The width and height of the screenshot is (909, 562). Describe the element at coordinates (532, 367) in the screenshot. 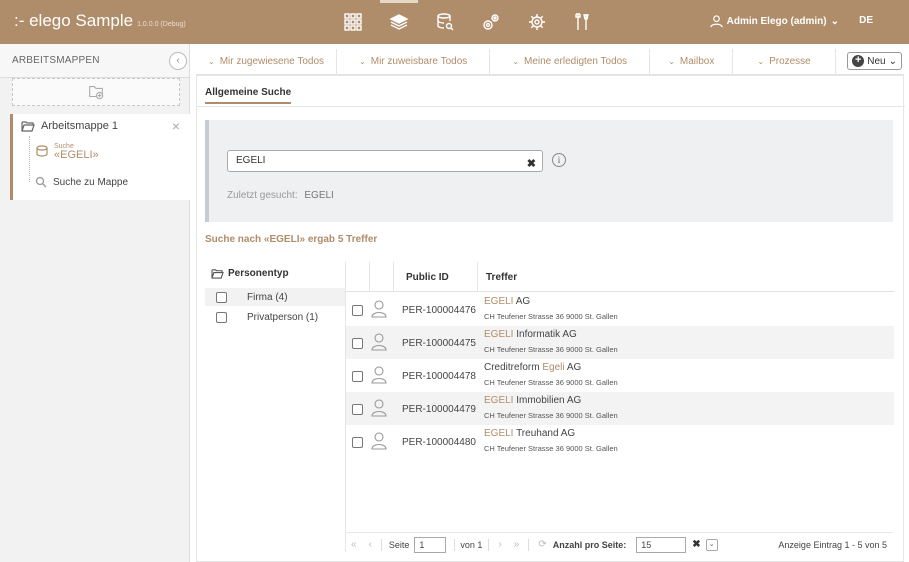

I see `row-name: Creditreform Egeli AG` at that location.